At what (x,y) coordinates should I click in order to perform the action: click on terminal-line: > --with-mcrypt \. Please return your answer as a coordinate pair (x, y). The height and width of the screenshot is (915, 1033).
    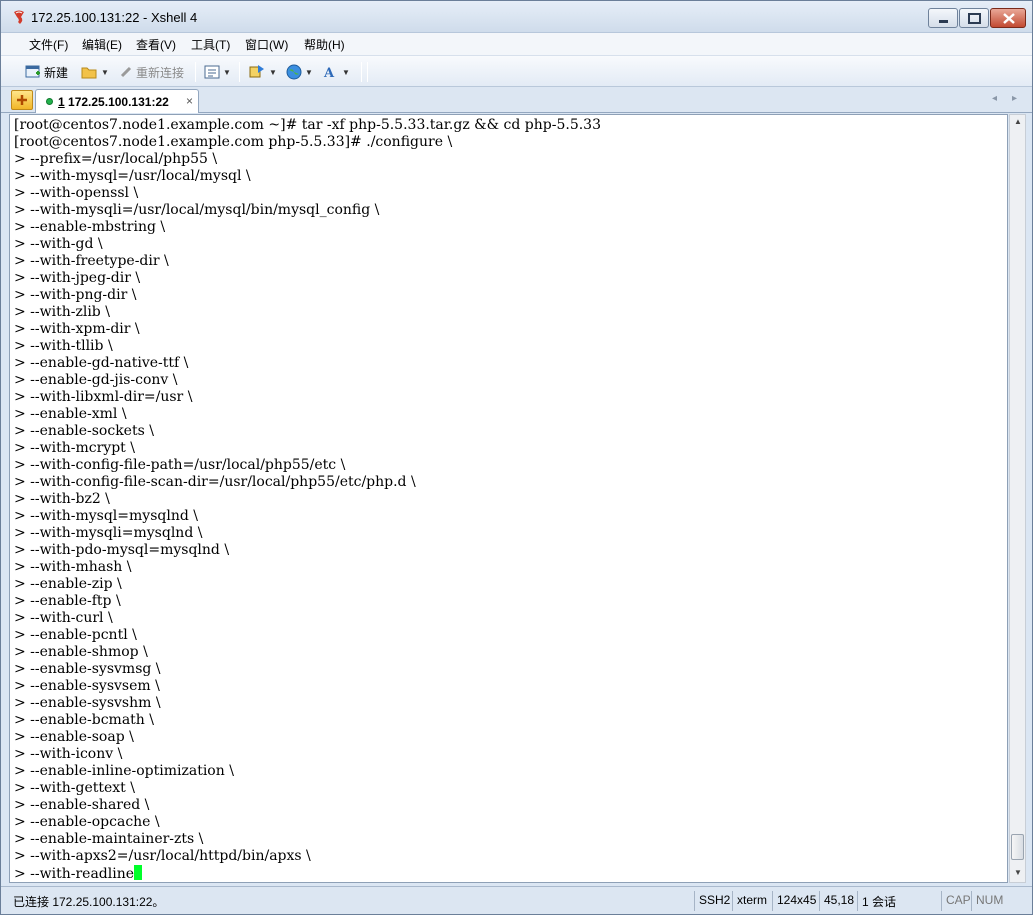
    Looking at the image, I should click on (74, 448).